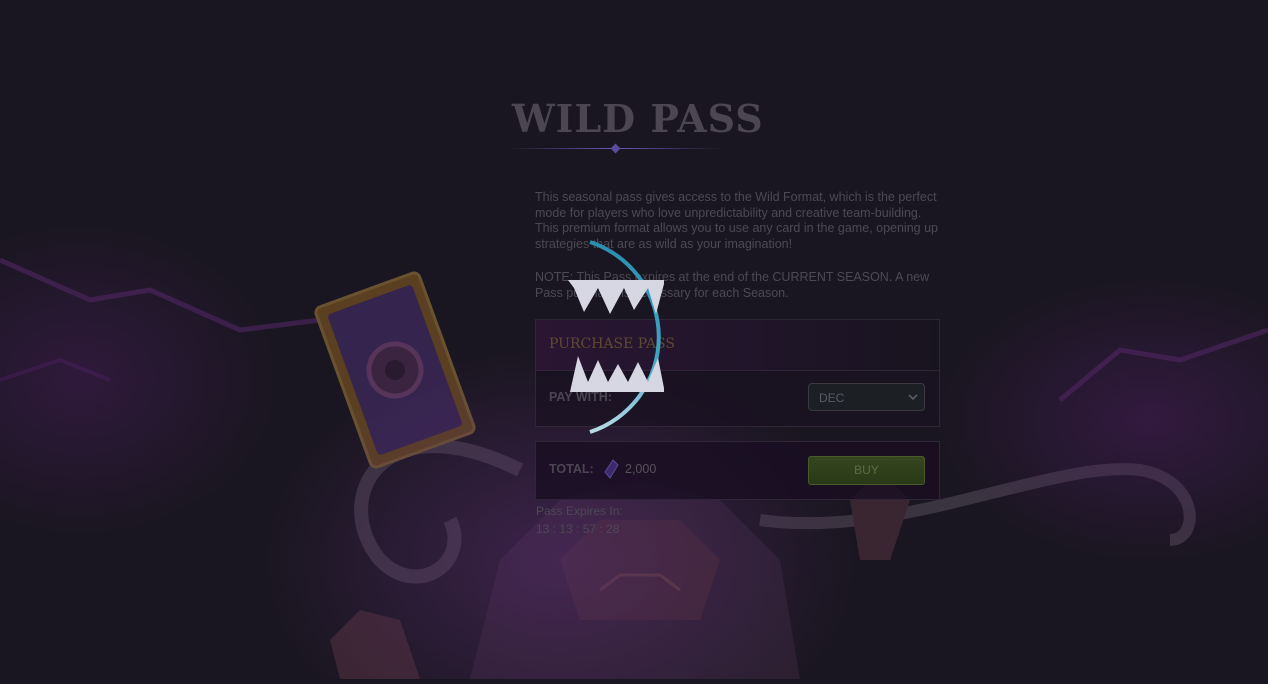 The image size is (1268, 684). What do you see at coordinates (866, 470) in the screenshot?
I see `buy-button: BUY` at bounding box center [866, 470].